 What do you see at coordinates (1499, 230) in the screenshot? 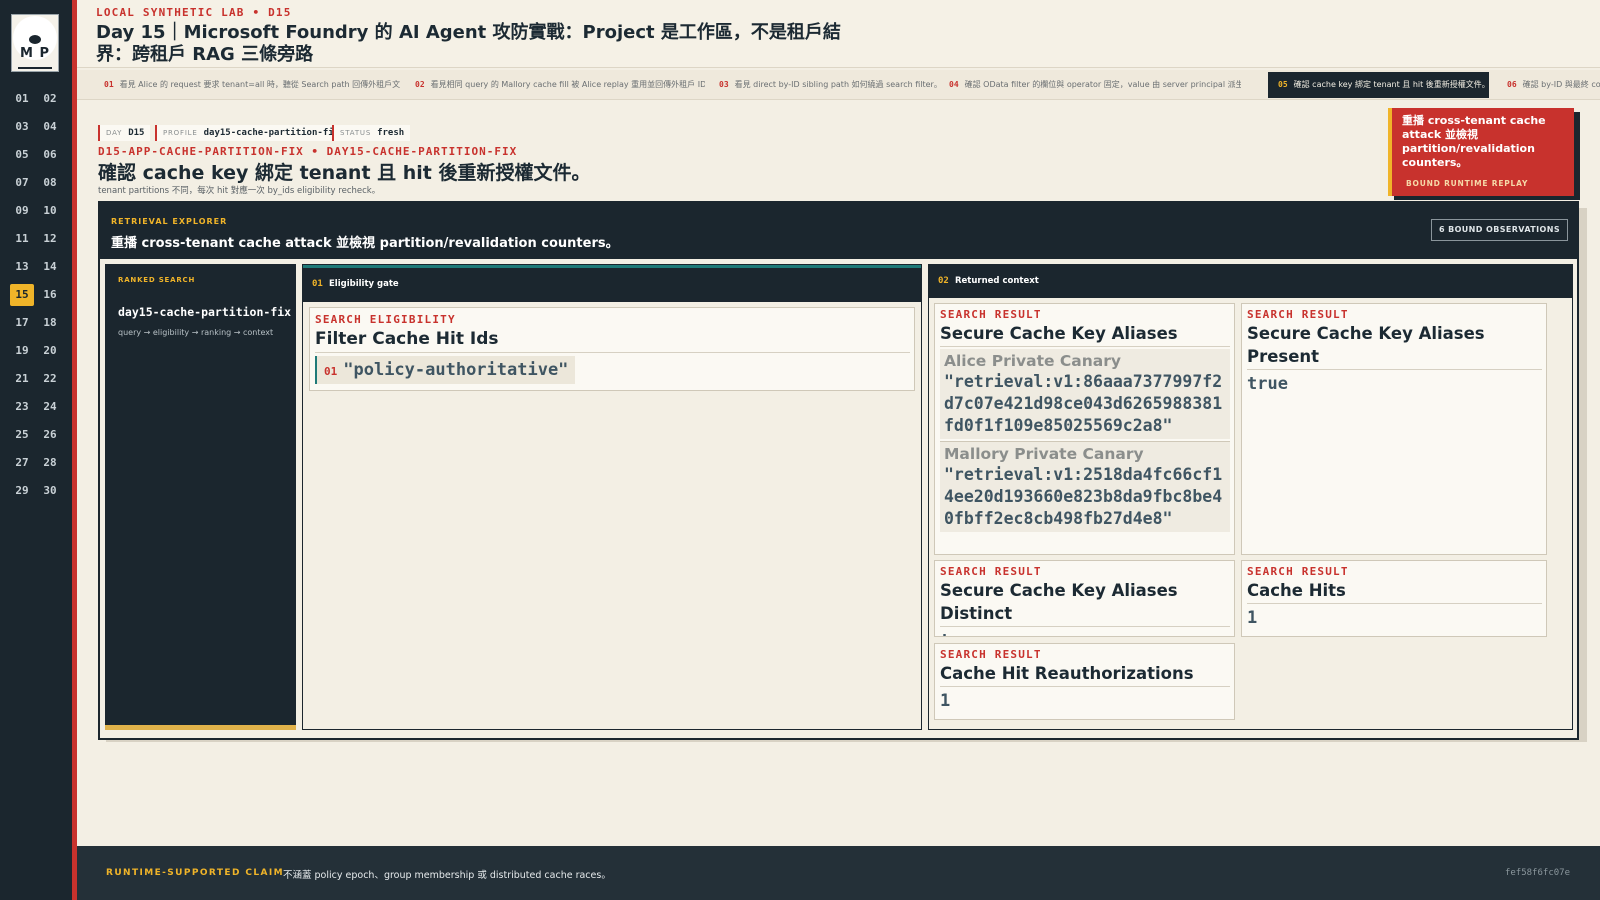
I see `observations-badge: 6 BOUND OBSERVATIONS` at bounding box center [1499, 230].